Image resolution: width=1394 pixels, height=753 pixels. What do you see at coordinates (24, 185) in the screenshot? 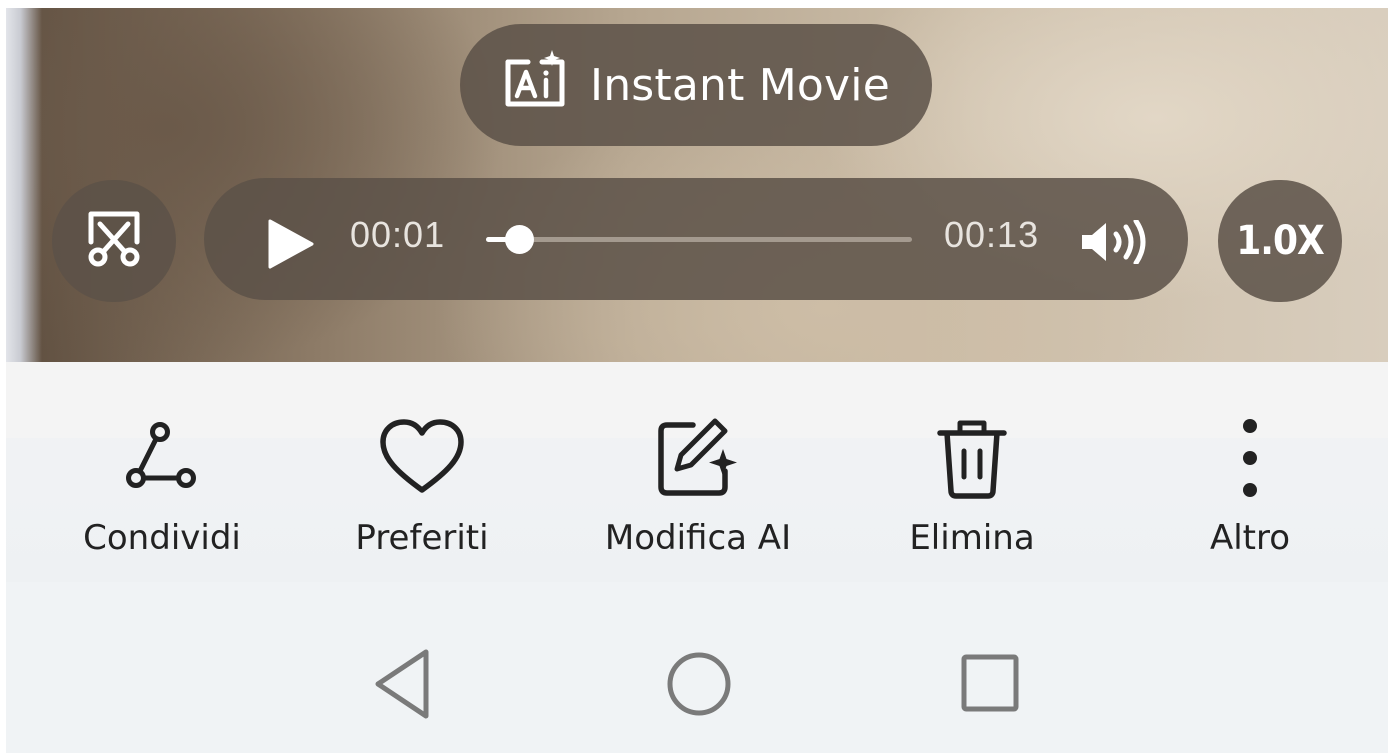
I see `video-edge-shade` at bounding box center [24, 185].